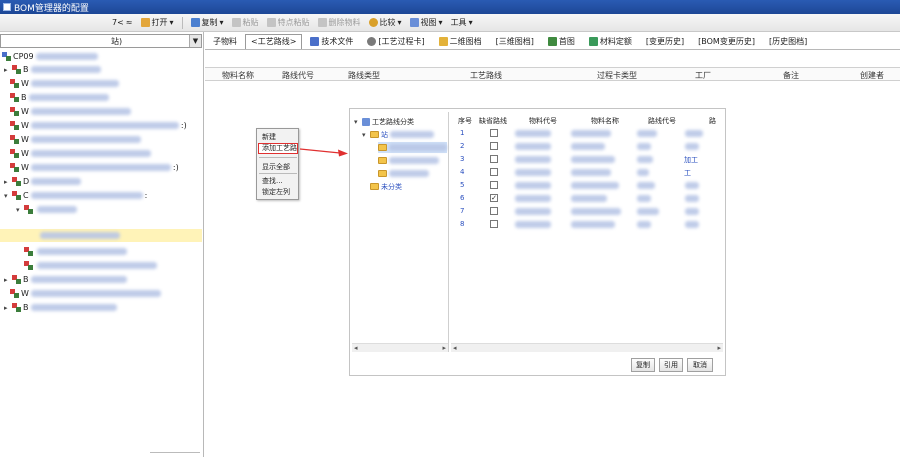 This screenshot has height=457, width=900. What do you see at coordinates (494, 198) in the screenshot?
I see `default-route-checkbox-checked: ✓` at bounding box center [494, 198].